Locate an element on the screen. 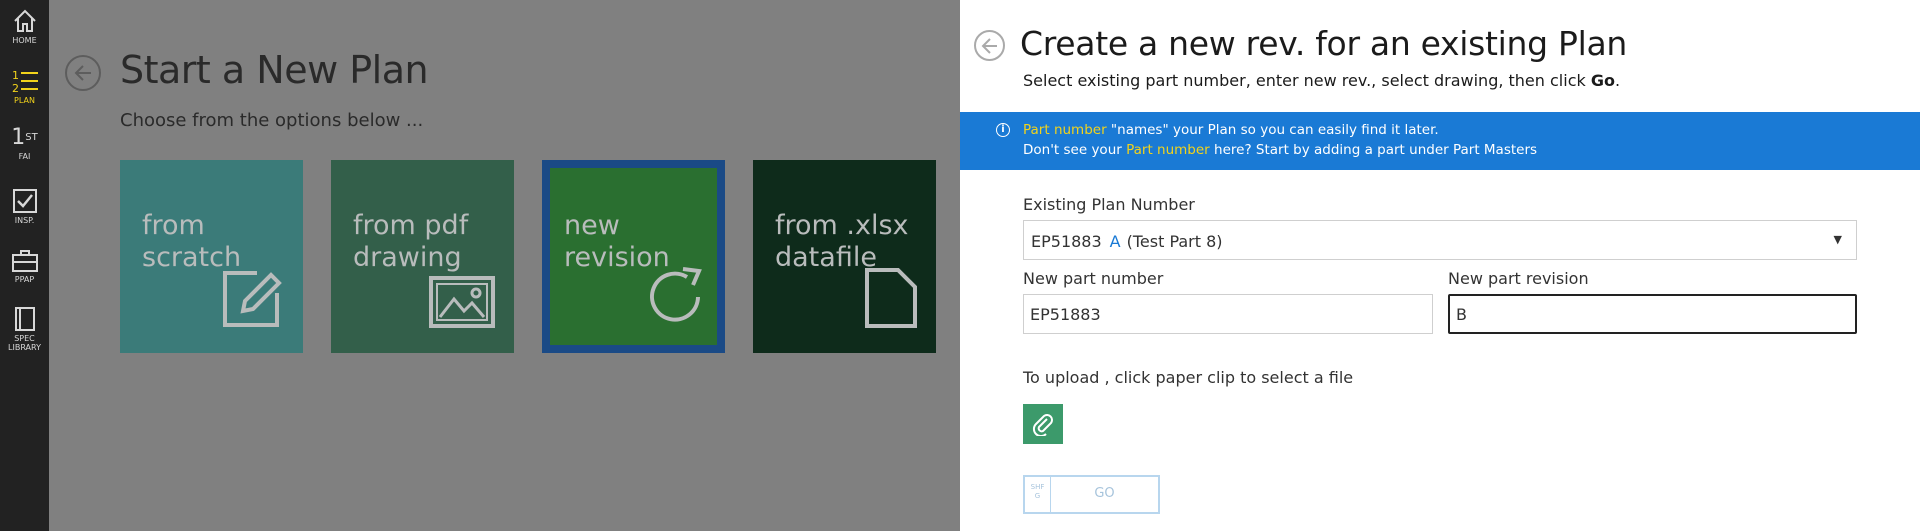  nav-ppap: PPAP is located at coordinates (24, 266).